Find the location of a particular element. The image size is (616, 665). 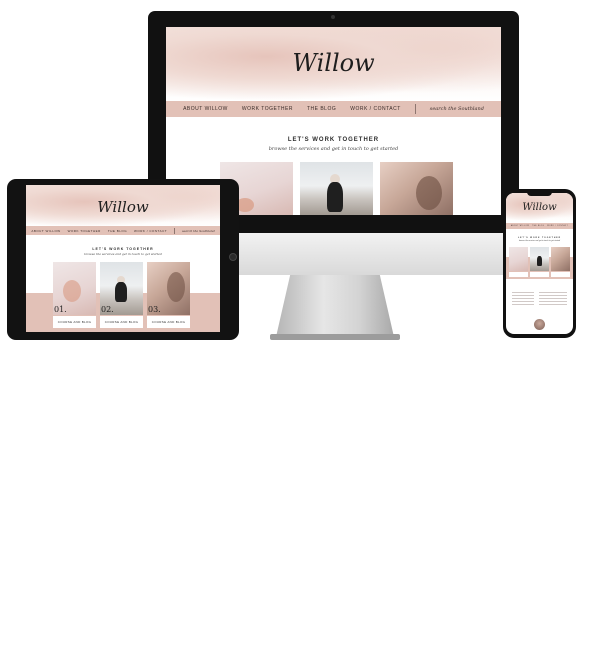

monitor-stand is located at coordinates (335, 306).